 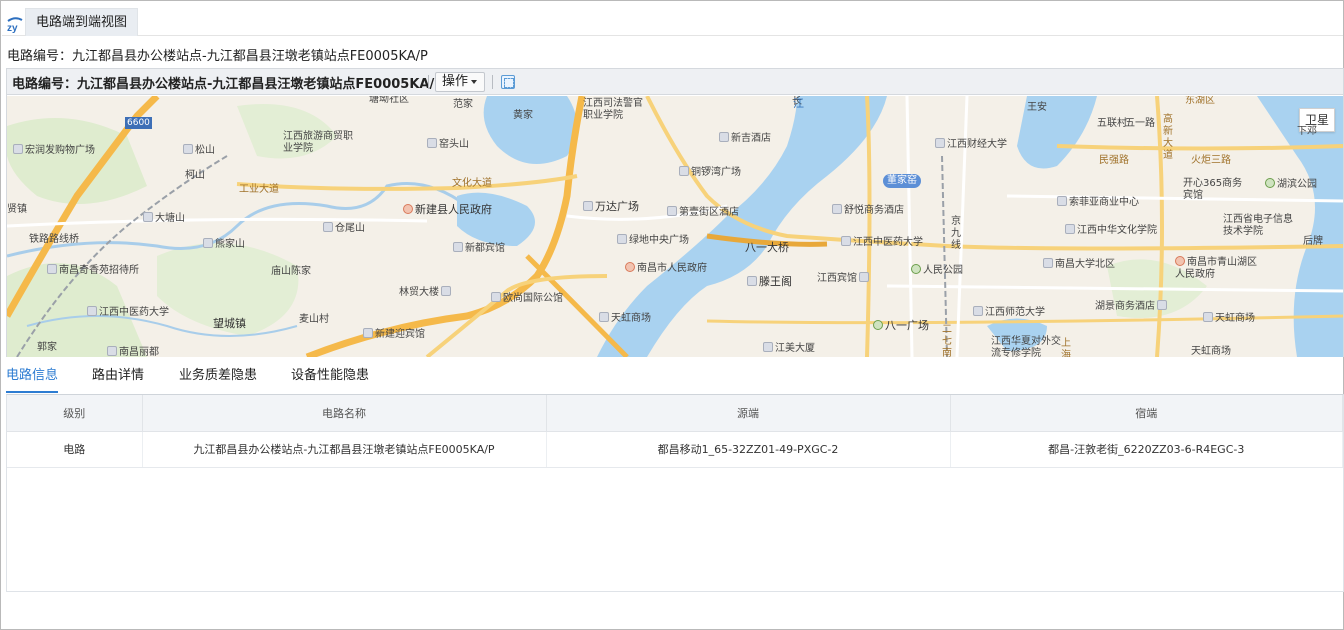 What do you see at coordinates (1066, 347) in the screenshot?
I see `map-label: 上海` at bounding box center [1066, 347].